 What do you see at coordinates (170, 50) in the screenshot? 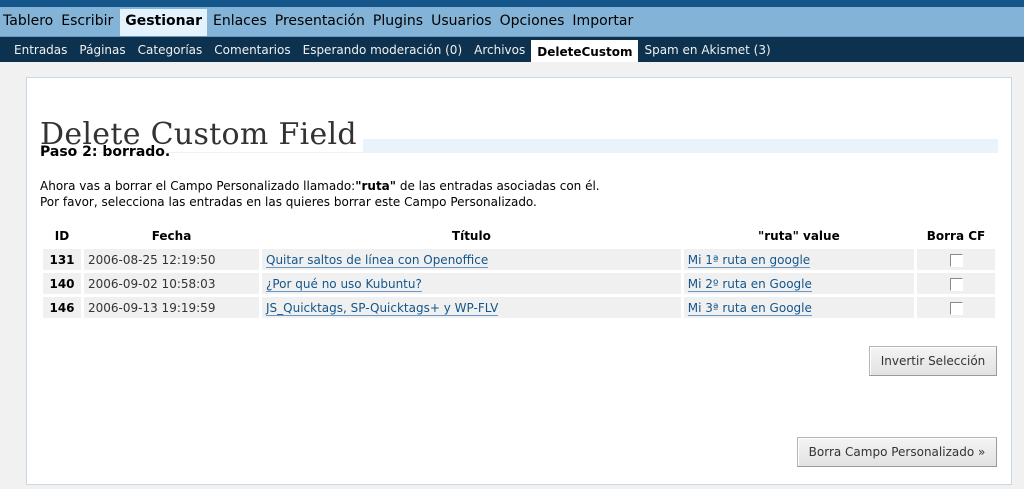
I see `submenu-item-categorias: Categorías` at bounding box center [170, 50].